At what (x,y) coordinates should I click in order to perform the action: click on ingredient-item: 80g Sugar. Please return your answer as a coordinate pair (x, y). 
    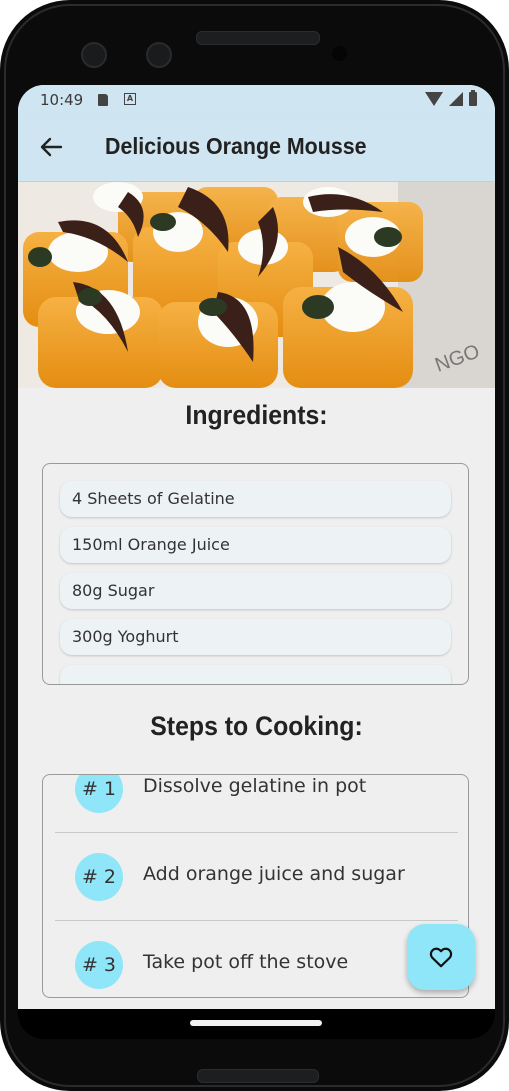
    Looking at the image, I should click on (255, 591).